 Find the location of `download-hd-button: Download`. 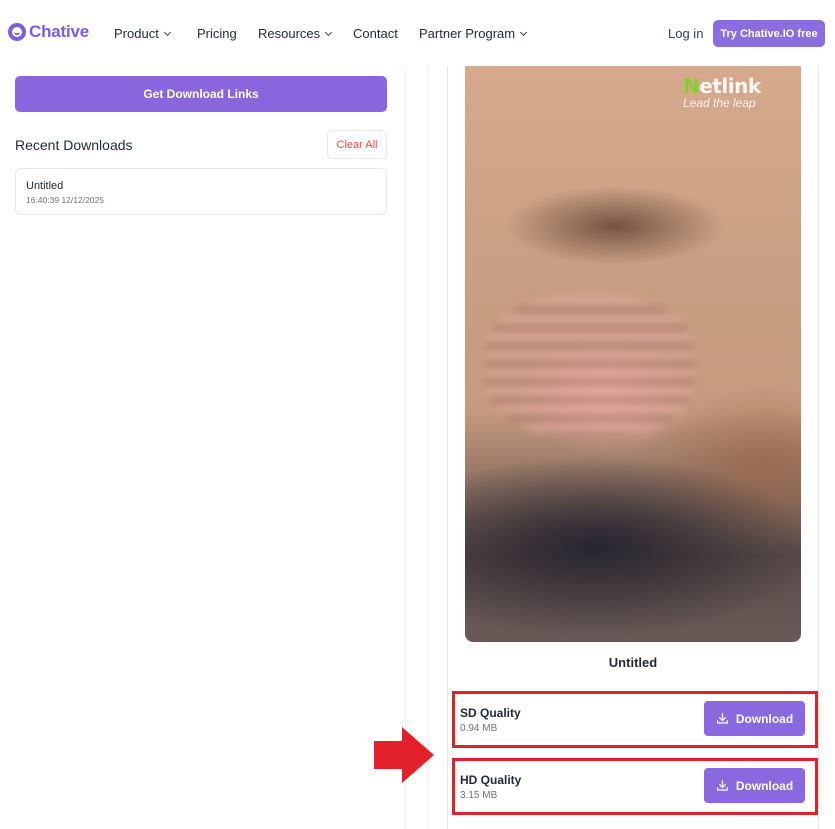

download-hd-button: Download is located at coordinates (754, 785).